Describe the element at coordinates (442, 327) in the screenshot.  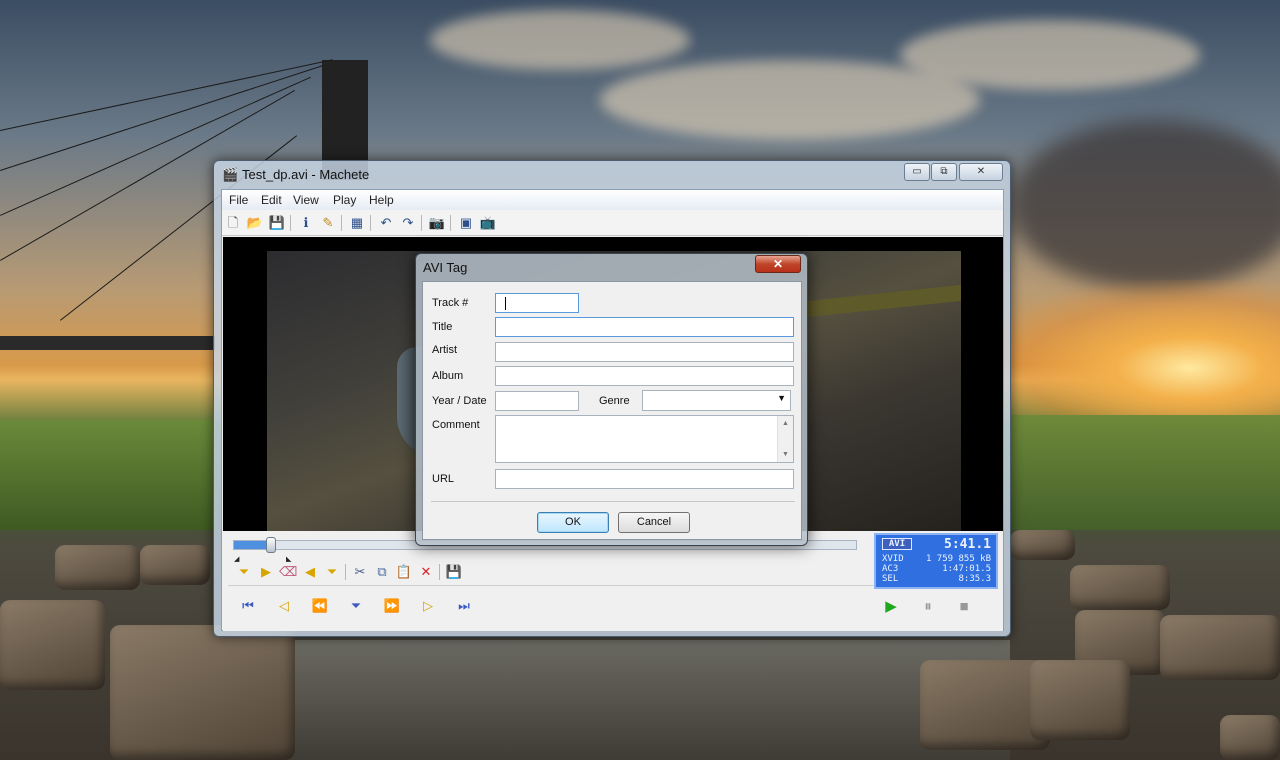
I see `title-label: Title` at that location.